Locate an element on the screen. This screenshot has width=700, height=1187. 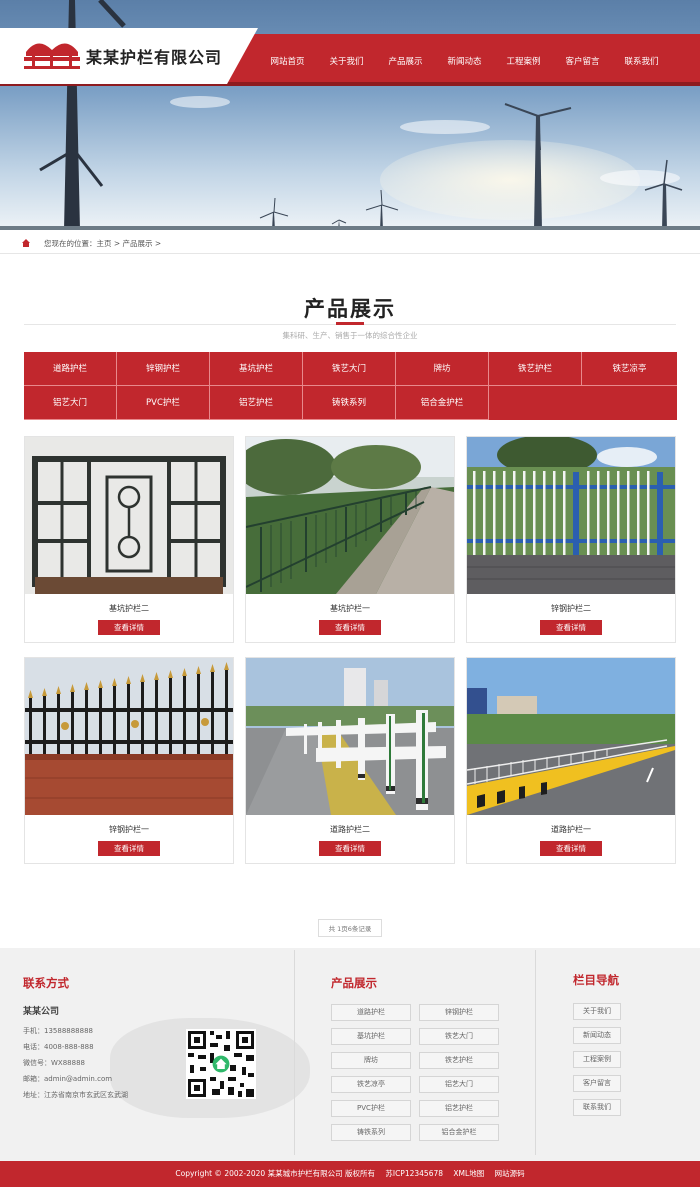
bridge-logo-icon is located at coordinates (52, 55).